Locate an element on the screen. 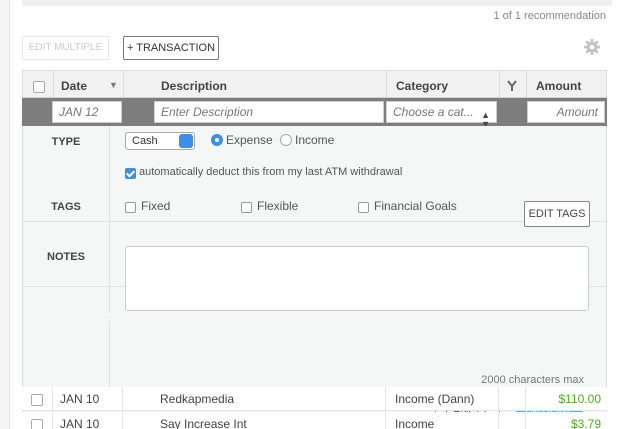 This screenshot has width=640, height=429. tag-financial-goals-label: Financial Goals is located at coordinates (415, 206).